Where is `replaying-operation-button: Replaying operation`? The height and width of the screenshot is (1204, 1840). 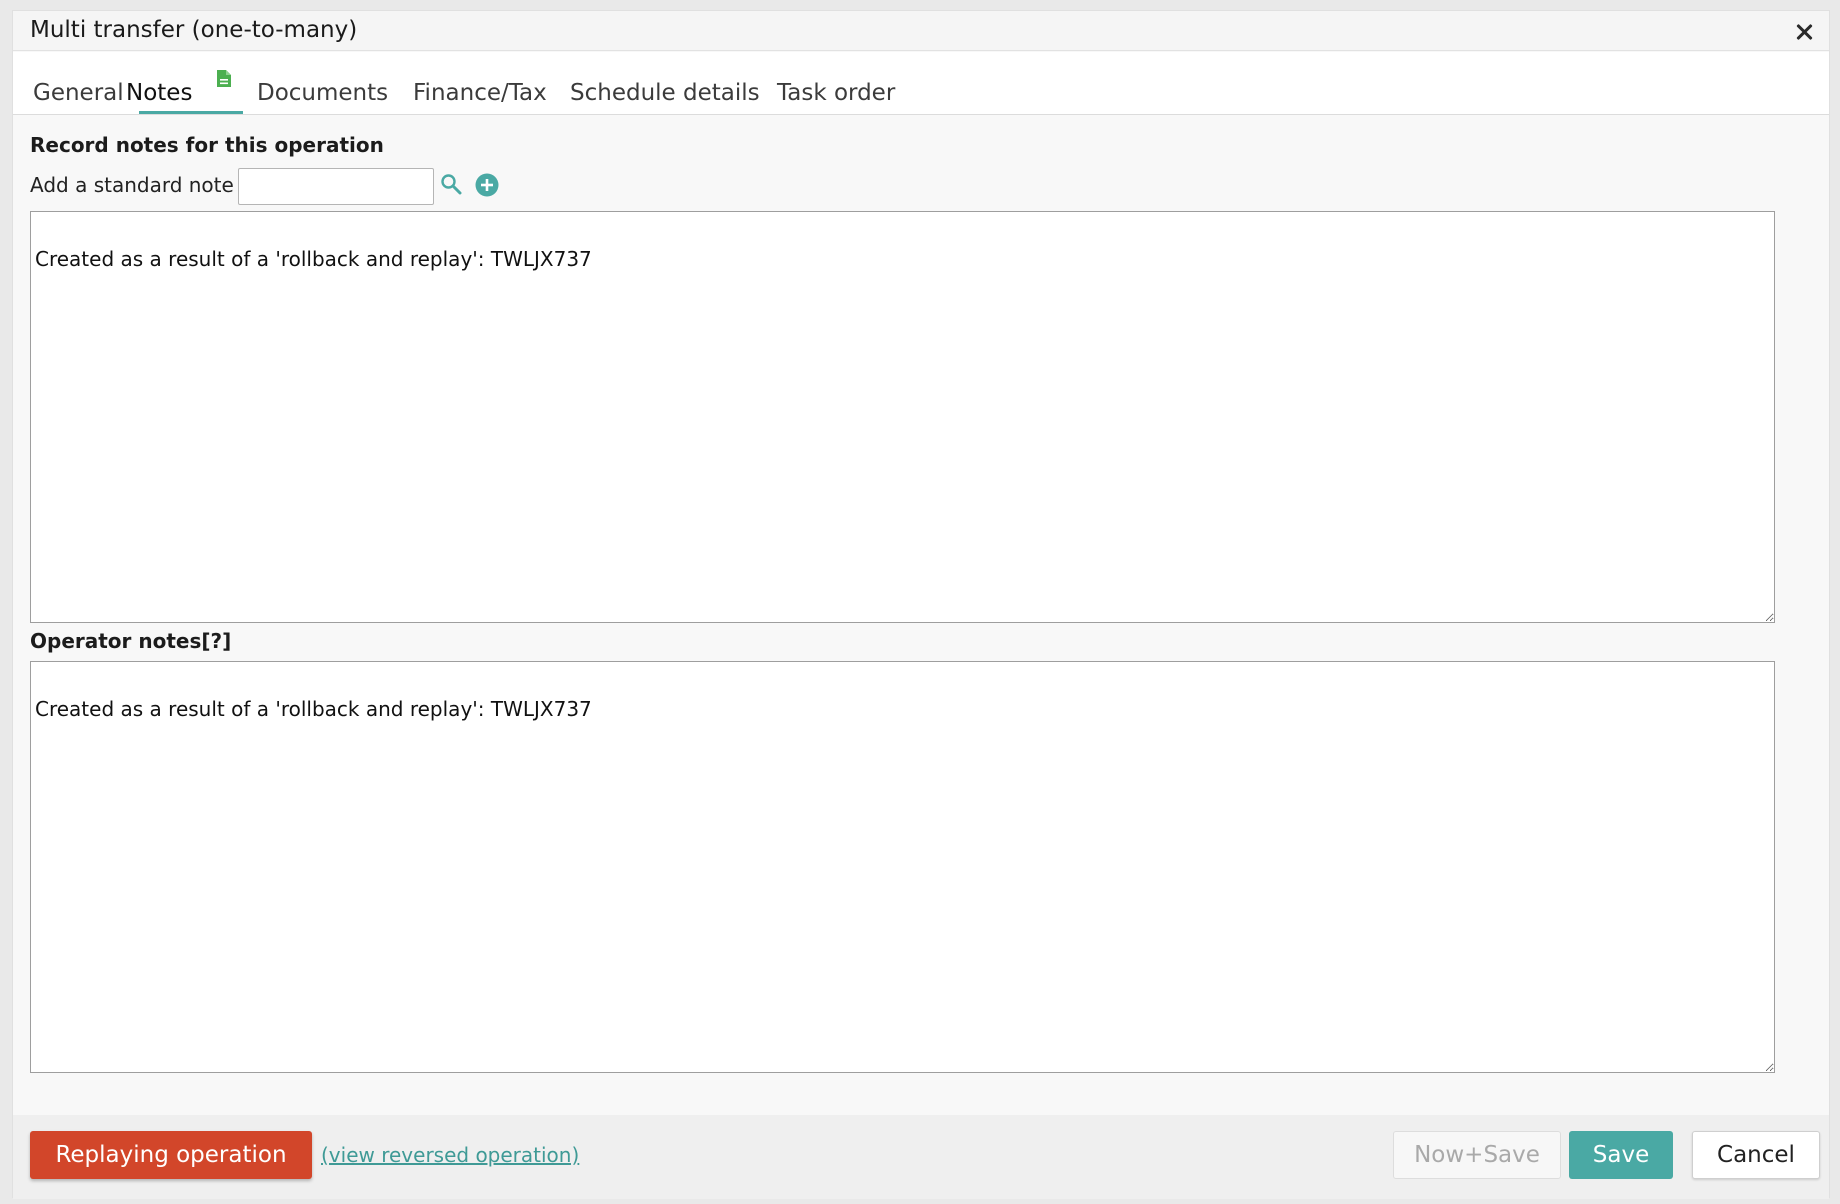
replaying-operation-button: Replaying operation is located at coordinates (171, 1155).